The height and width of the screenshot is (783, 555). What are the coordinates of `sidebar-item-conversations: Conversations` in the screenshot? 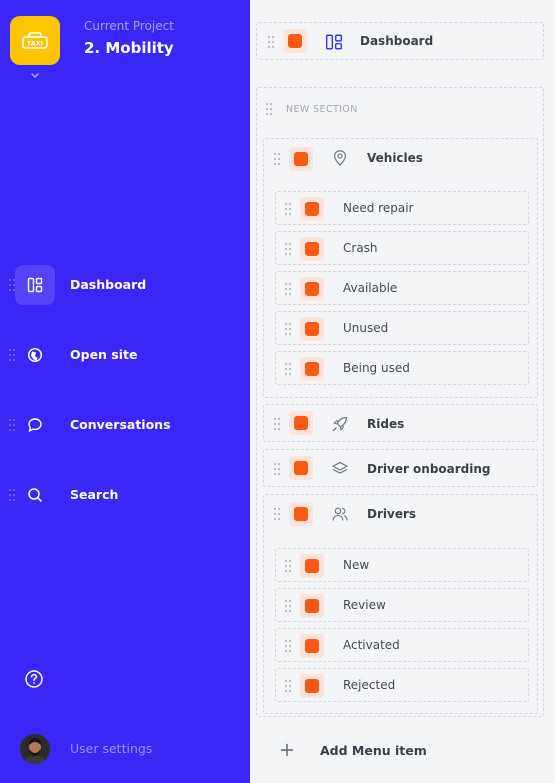 It's located at (125, 425).